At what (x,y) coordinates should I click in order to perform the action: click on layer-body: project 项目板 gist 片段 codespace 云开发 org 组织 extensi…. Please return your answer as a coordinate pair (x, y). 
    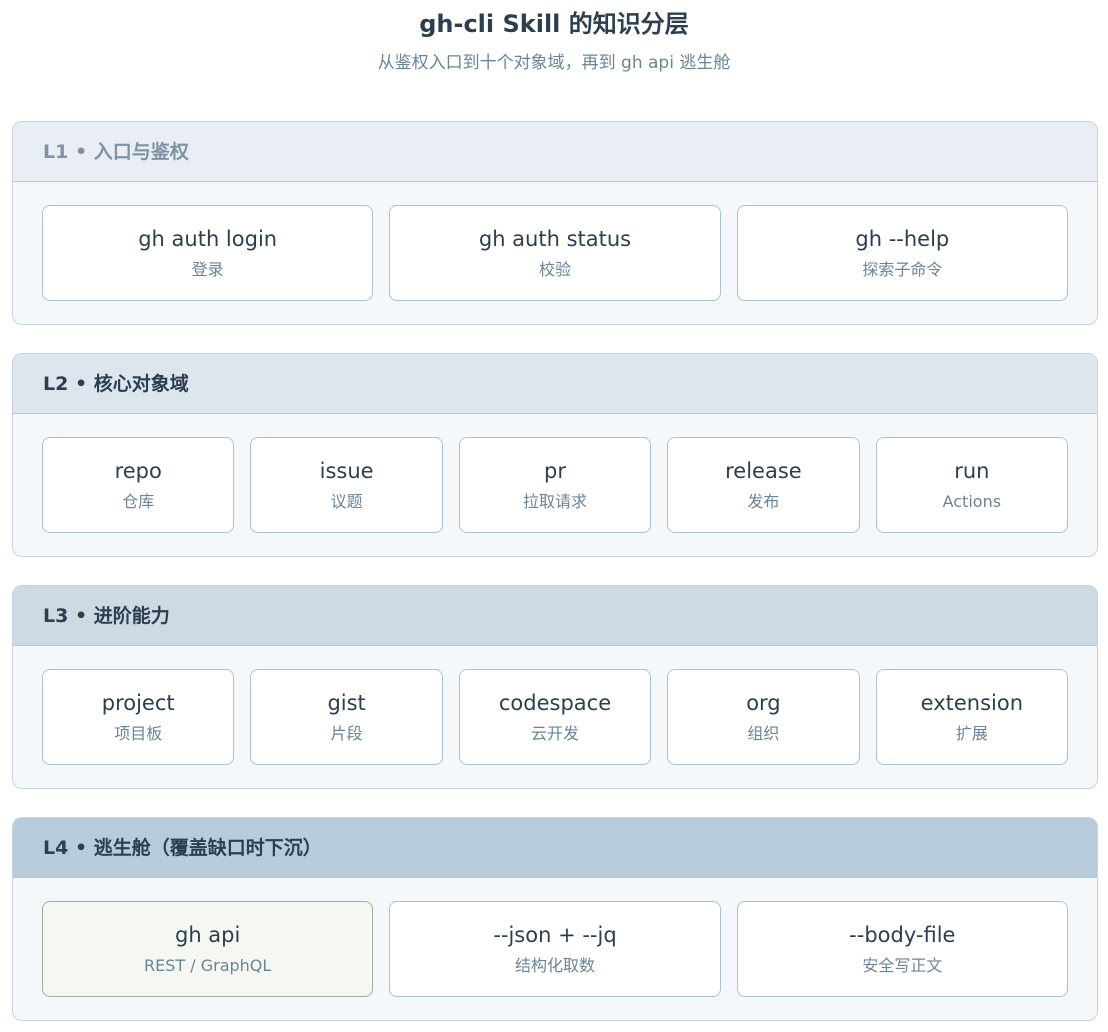
    Looking at the image, I should click on (555, 705).